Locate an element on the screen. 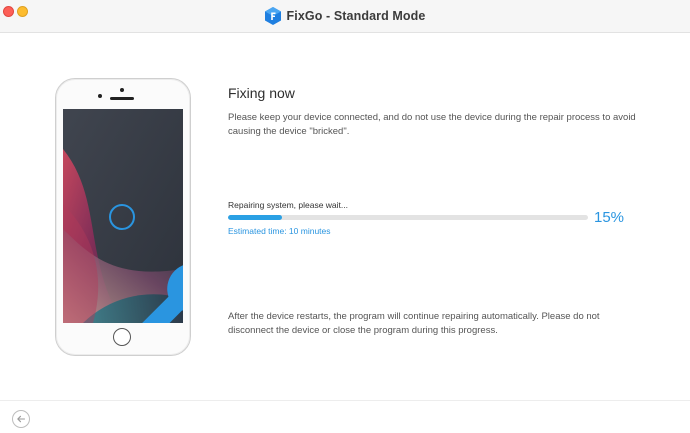 This screenshot has height=433, width=690. phone-screen is located at coordinates (123, 216).